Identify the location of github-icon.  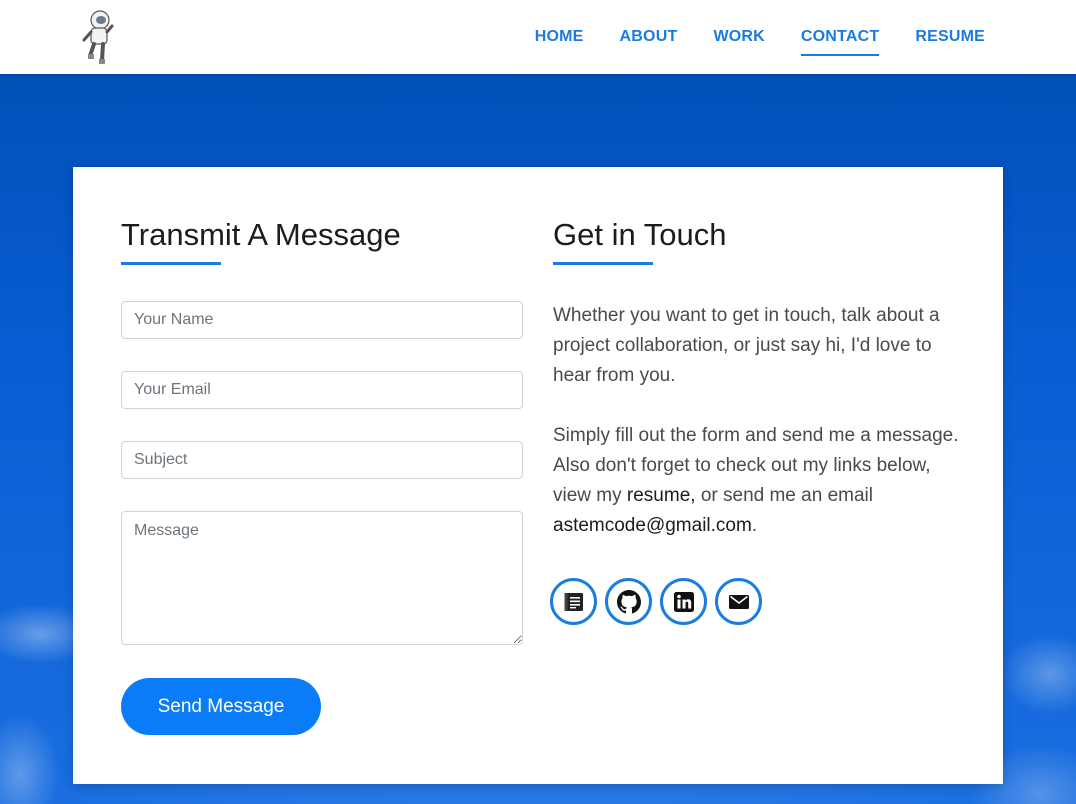
(628, 601).